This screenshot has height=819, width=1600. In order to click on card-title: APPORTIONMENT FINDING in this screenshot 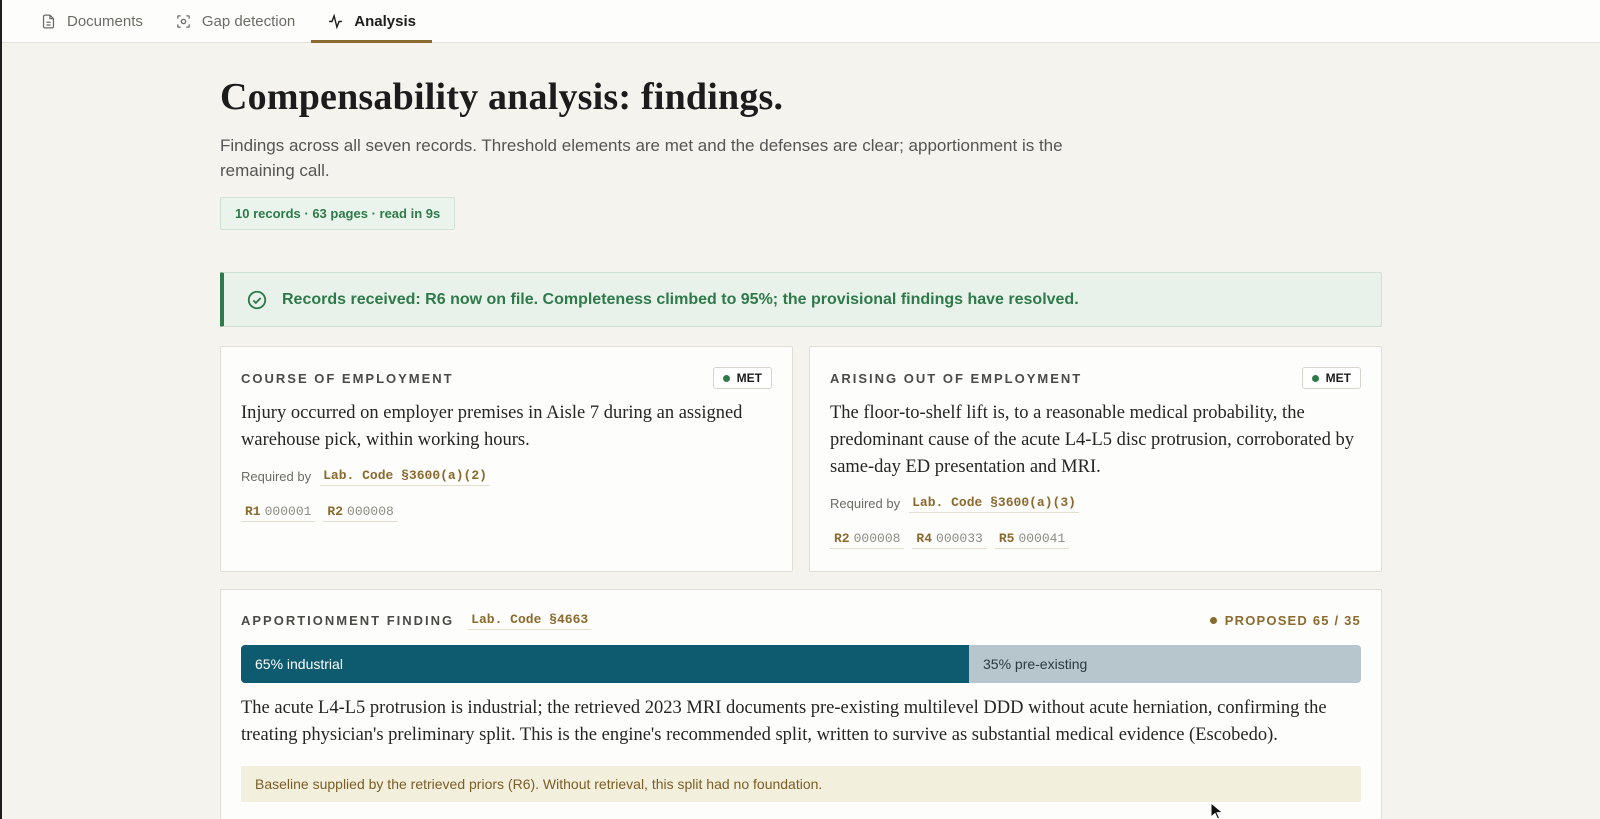, I will do `click(348, 620)`.